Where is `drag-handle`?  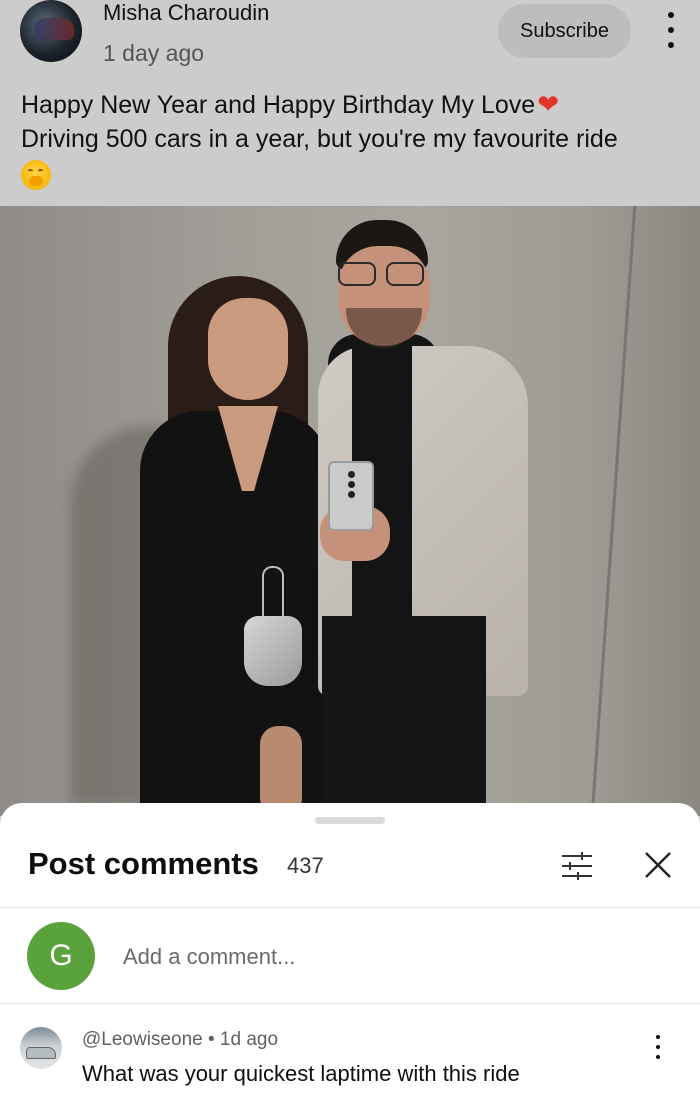
drag-handle is located at coordinates (350, 820).